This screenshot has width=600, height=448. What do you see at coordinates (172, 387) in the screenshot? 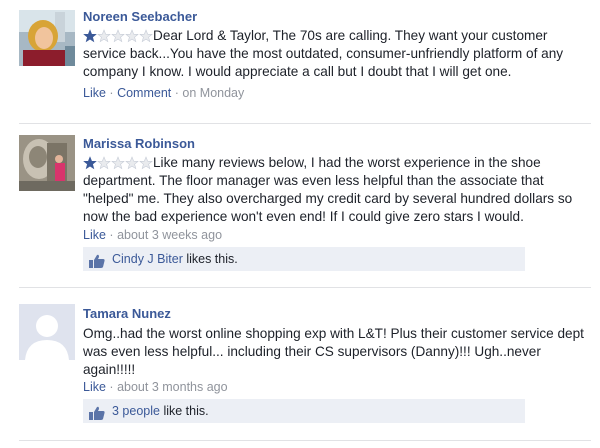
I see `review-timestamp: about 3 months ago` at bounding box center [172, 387].